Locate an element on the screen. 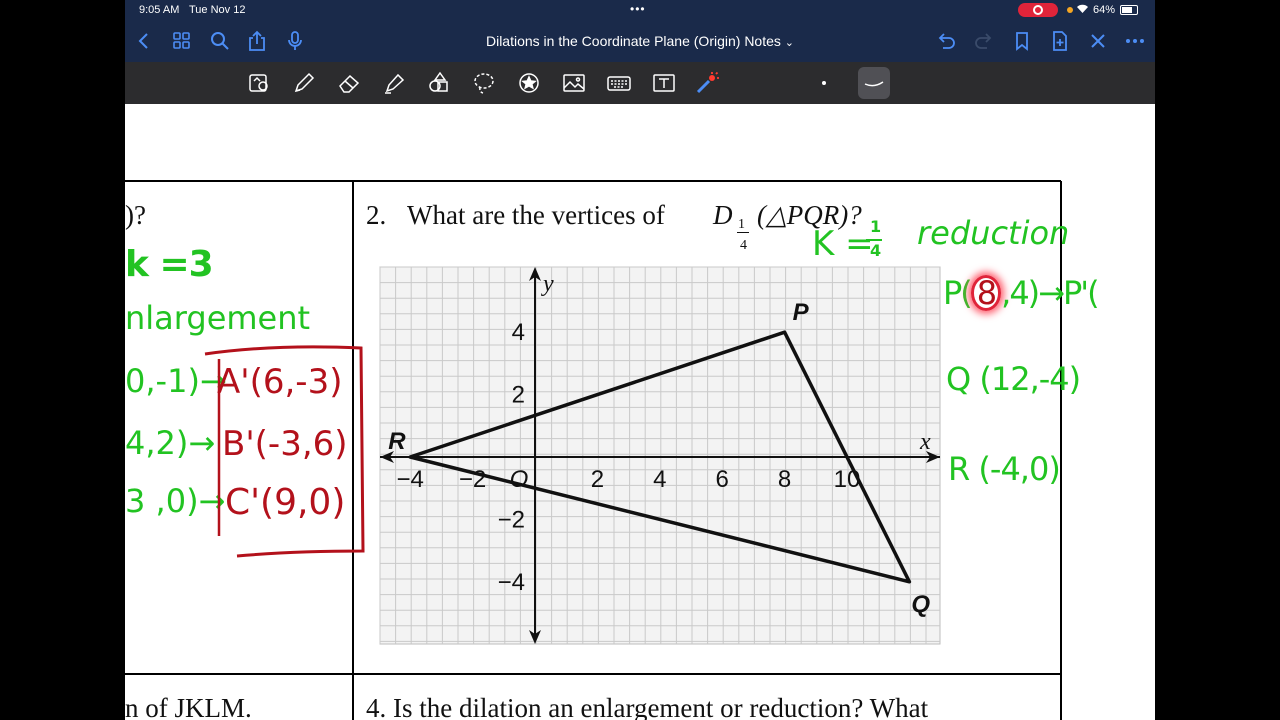  elements-icon is located at coordinates (529, 83).